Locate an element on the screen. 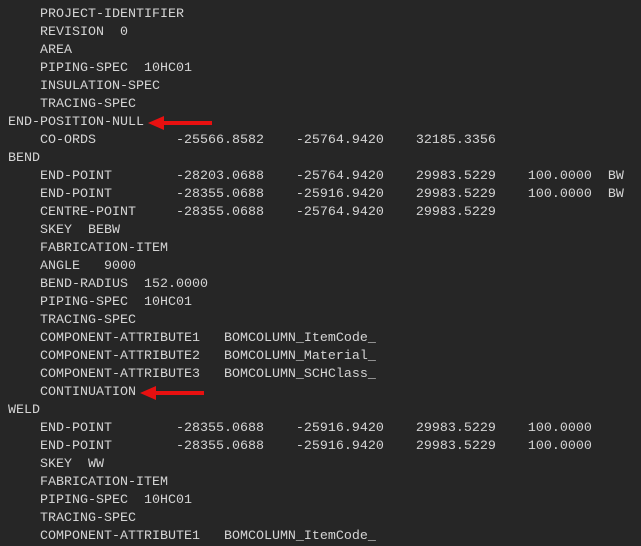  code-line: BEND is located at coordinates (24, 158).